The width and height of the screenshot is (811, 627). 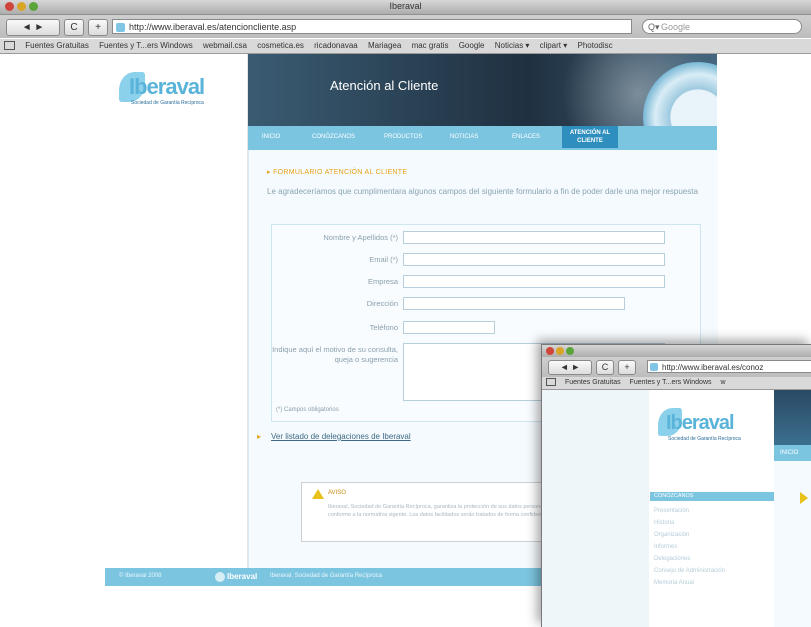 I want to click on overlay-arrow-icon, so click(x=804, y=498).